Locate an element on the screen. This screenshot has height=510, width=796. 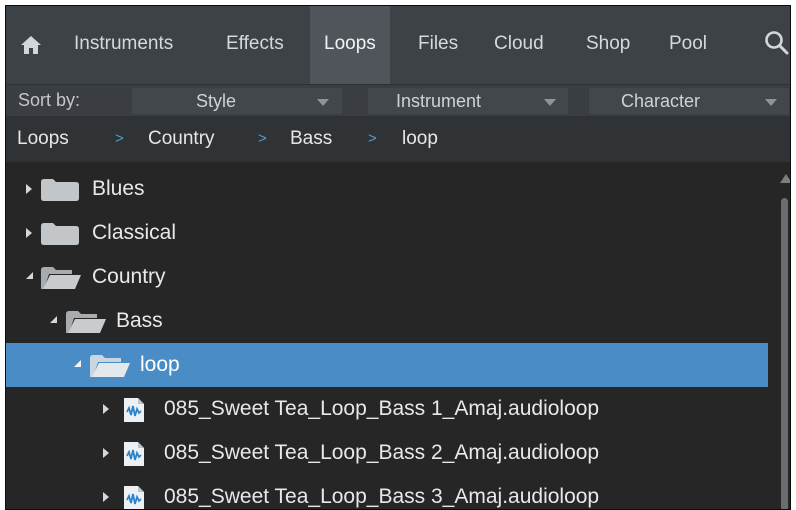
scroll-up-icon is located at coordinates (785, 178).